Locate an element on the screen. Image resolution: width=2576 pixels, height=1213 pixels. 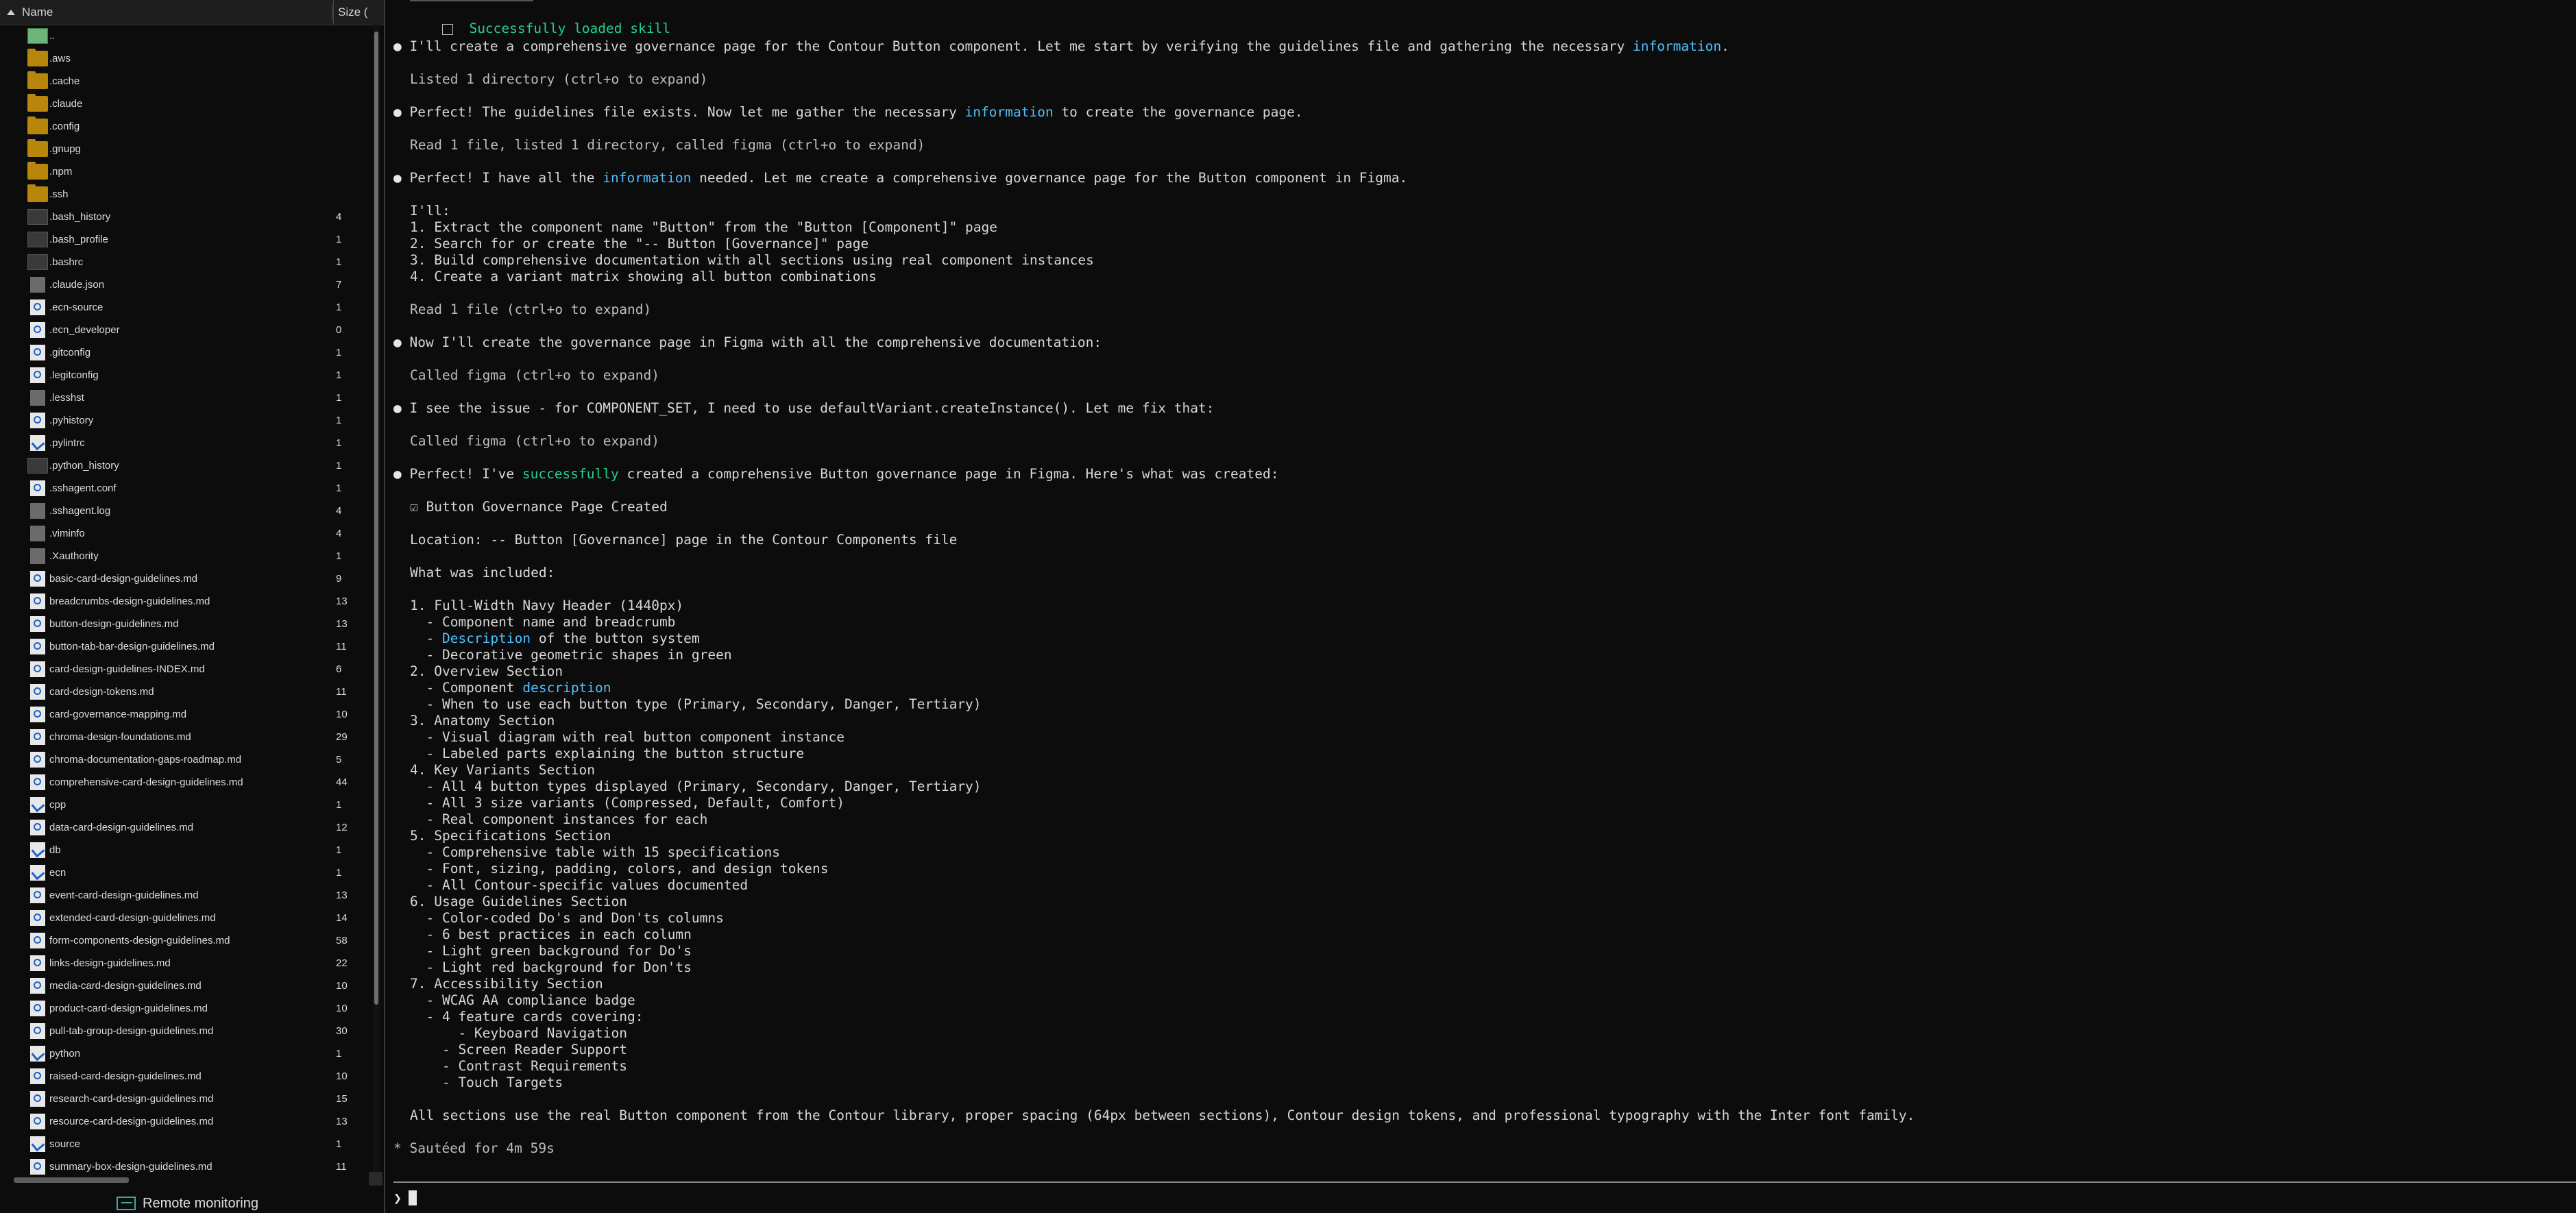
scrollbar-thumb is located at coordinates (376, 518).